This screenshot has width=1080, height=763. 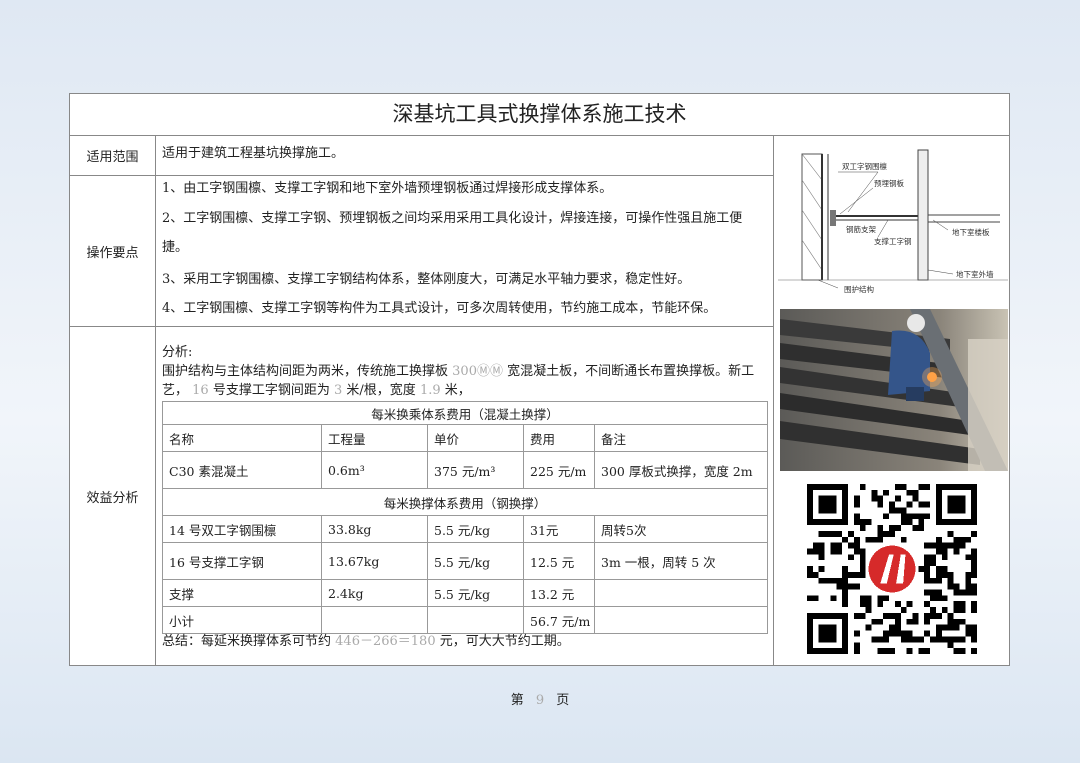 I want to click on diagram-label-slab: 地下室楼板, so click(x=971, y=232).